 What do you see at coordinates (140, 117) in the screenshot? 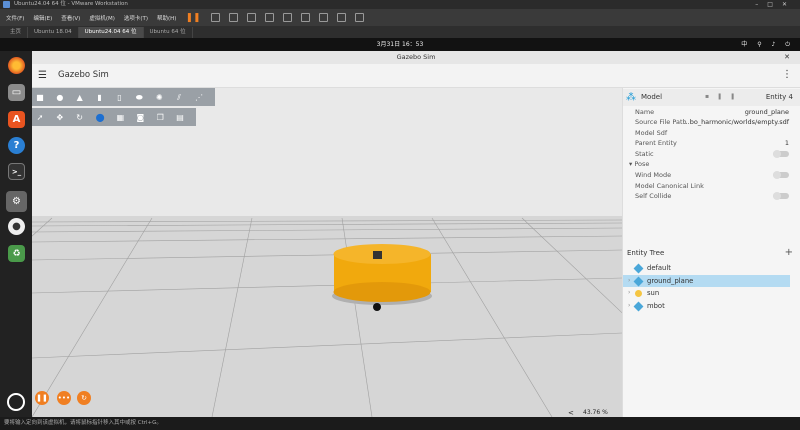
I see `screenshot-camera-icon: ◙` at bounding box center [140, 117].